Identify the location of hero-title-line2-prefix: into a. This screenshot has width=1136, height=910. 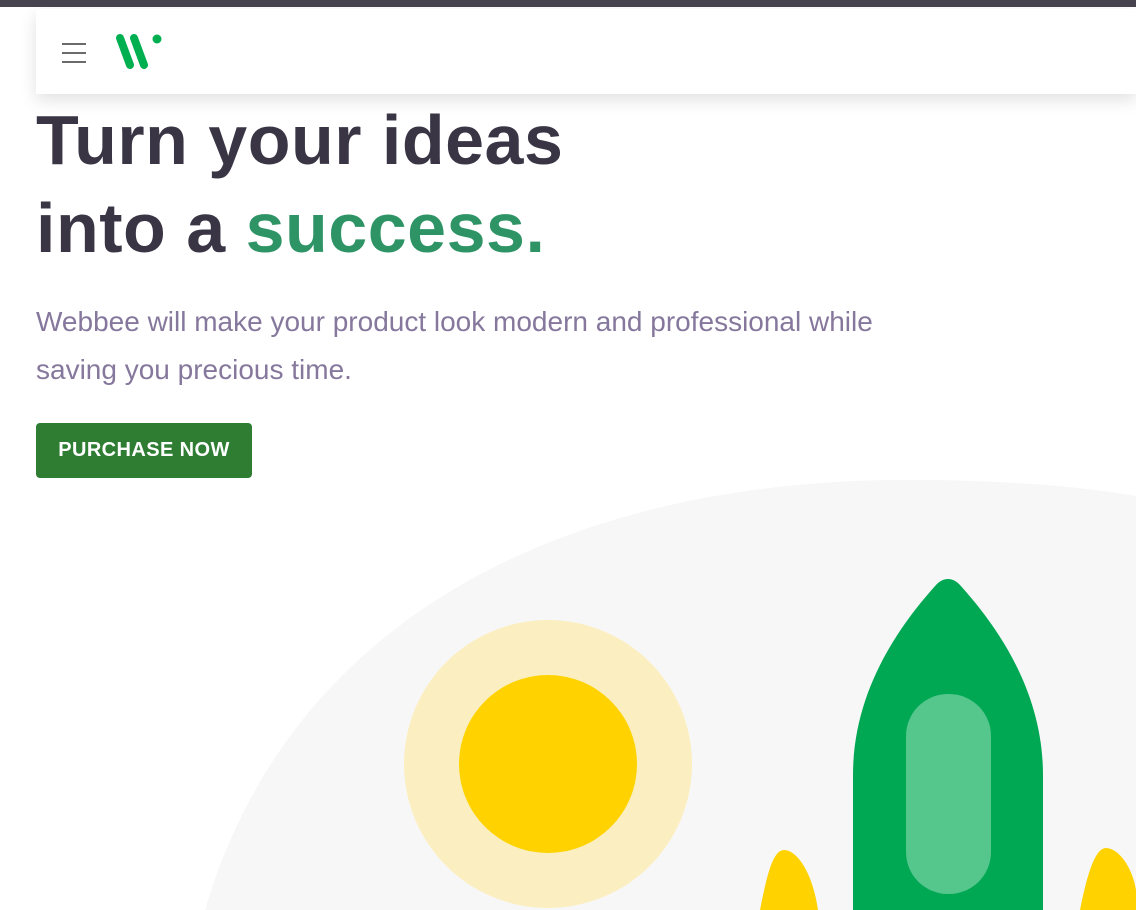
(141, 228).